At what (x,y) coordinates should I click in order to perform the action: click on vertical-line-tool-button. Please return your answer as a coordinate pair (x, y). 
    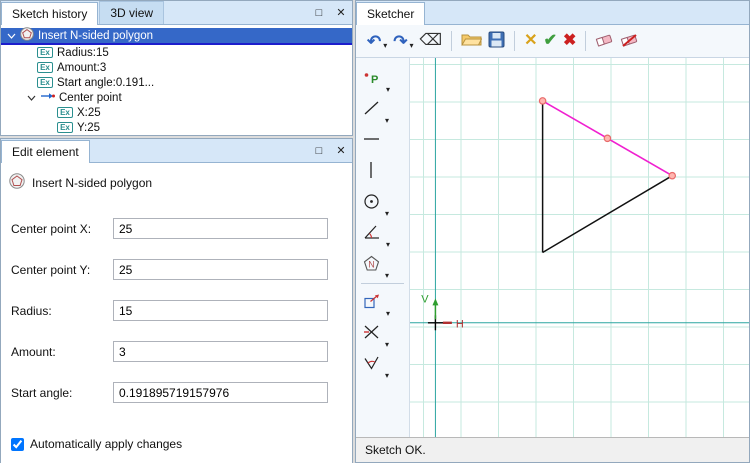
    Looking at the image, I should click on (382, 171).